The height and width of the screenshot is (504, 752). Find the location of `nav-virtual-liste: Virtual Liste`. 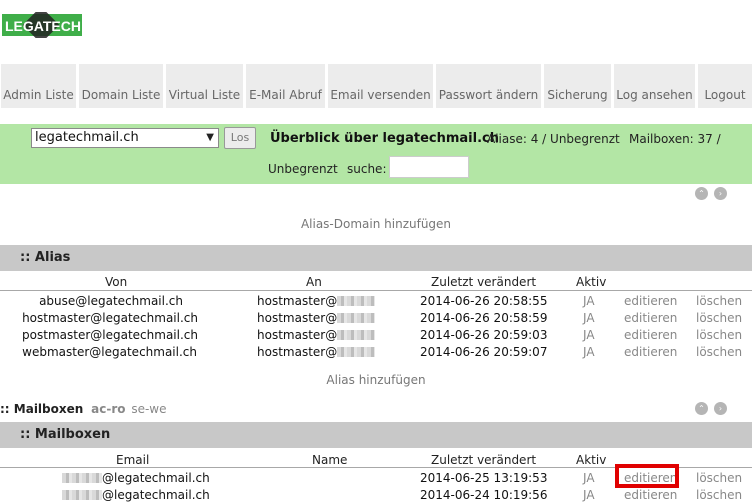

nav-virtual-liste: Virtual Liste is located at coordinates (204, 86).